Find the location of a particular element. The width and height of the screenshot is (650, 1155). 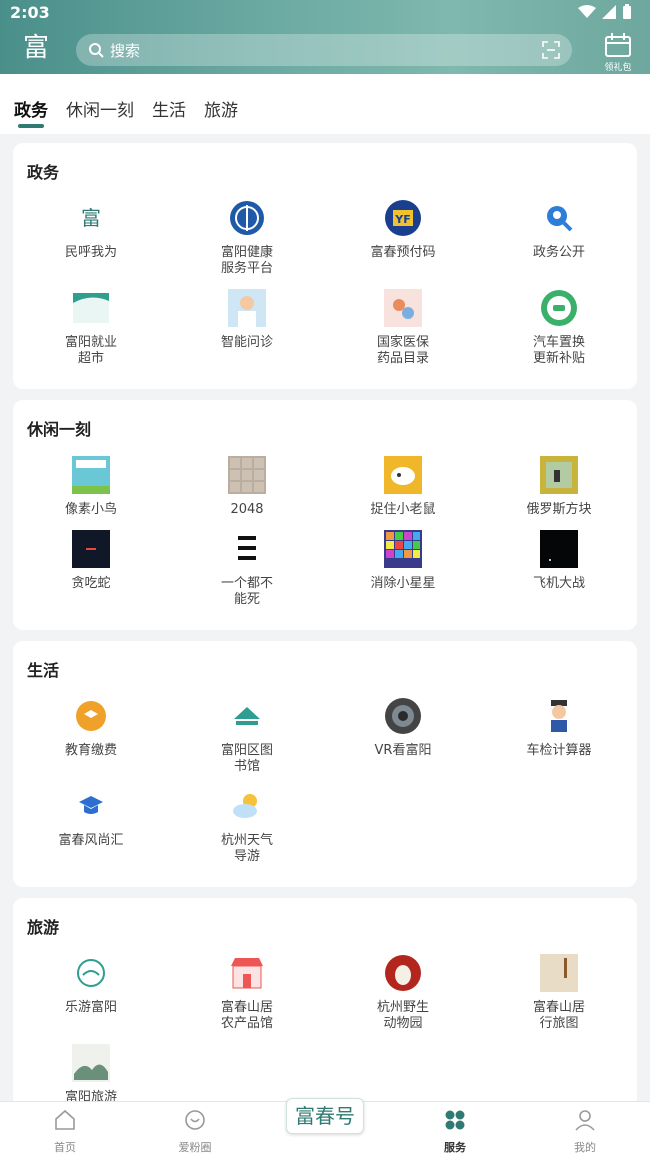

scan-icon is located at coordinates (551, 50).